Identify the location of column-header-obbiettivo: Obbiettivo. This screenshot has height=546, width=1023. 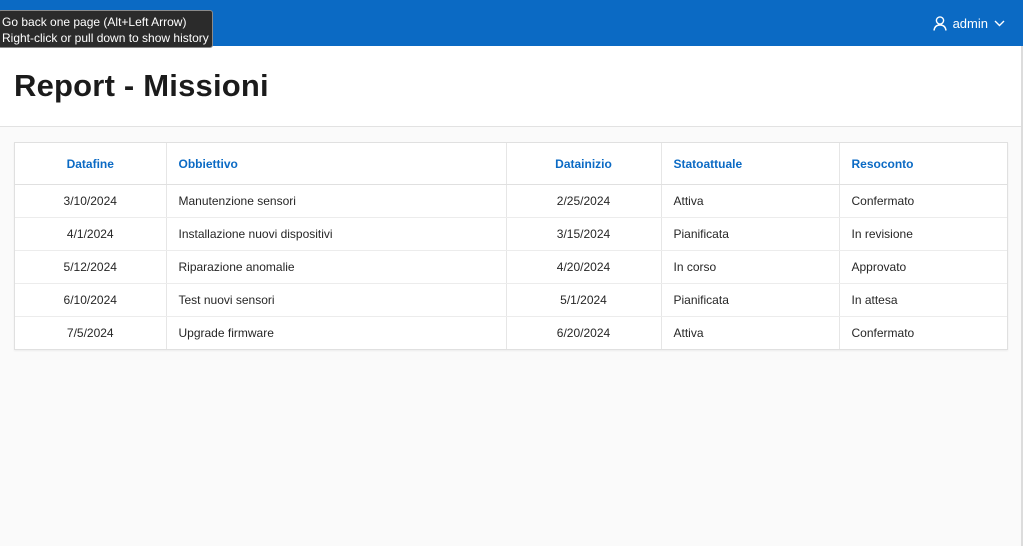
(336, 164).